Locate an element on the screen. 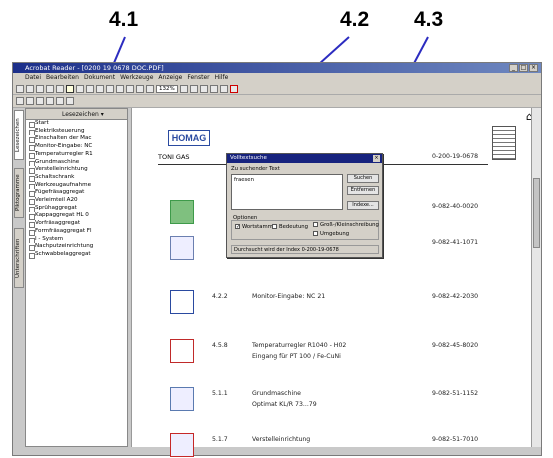  first-page-icon is located at coordinates (90, 88).